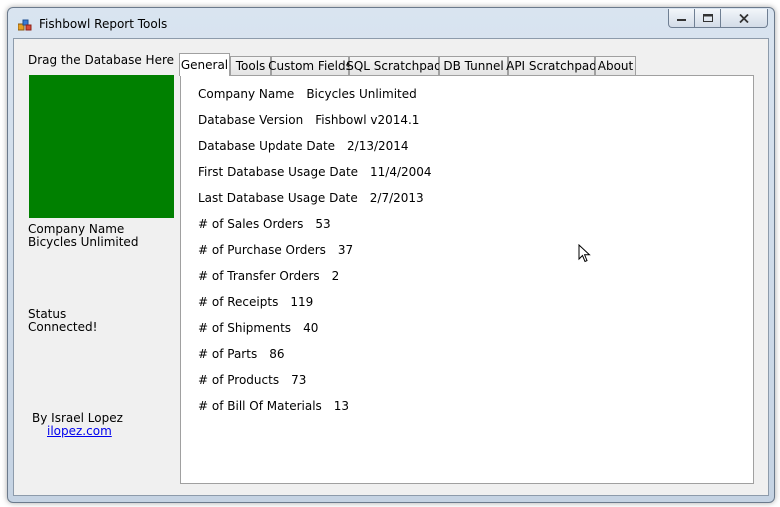 This screenshot has width=780, height=507. What do you see at coordinates (315, 172) in the screenshot?
I see `info-first-usage-date: First Database Usage Date 11/4/2004` at bounding box center [315, 172].